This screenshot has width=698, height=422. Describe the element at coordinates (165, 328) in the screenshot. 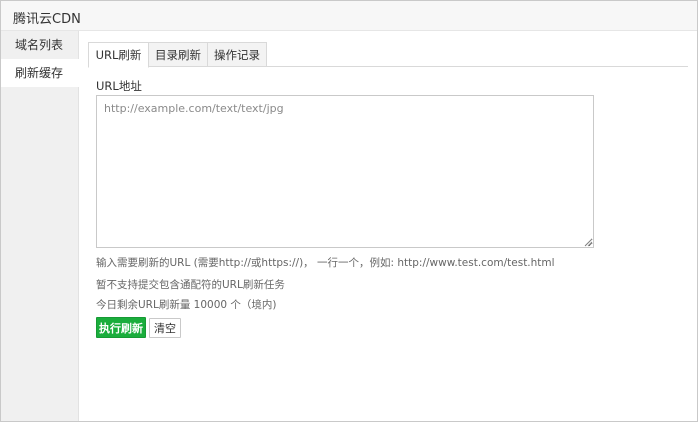

I see `clear-button: 清空` at that location.